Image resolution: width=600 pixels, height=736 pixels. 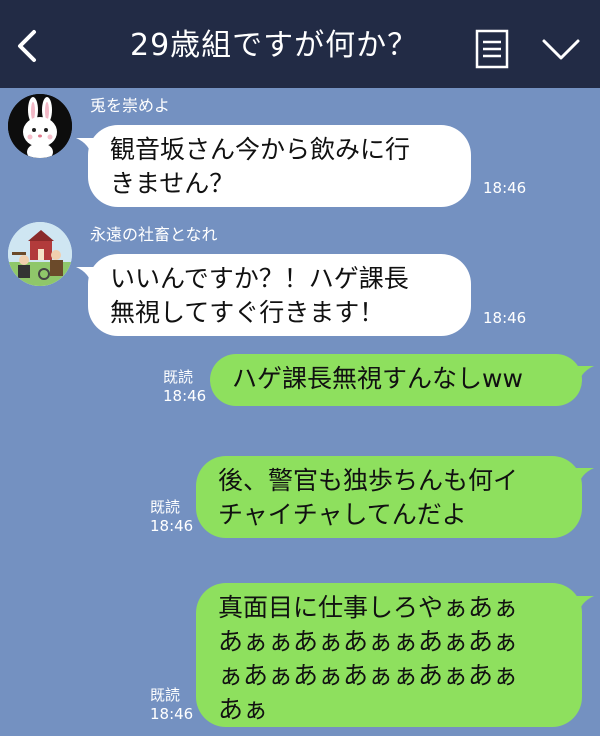 I want to click on chevron-left-icon, so click(x=27, y=46).